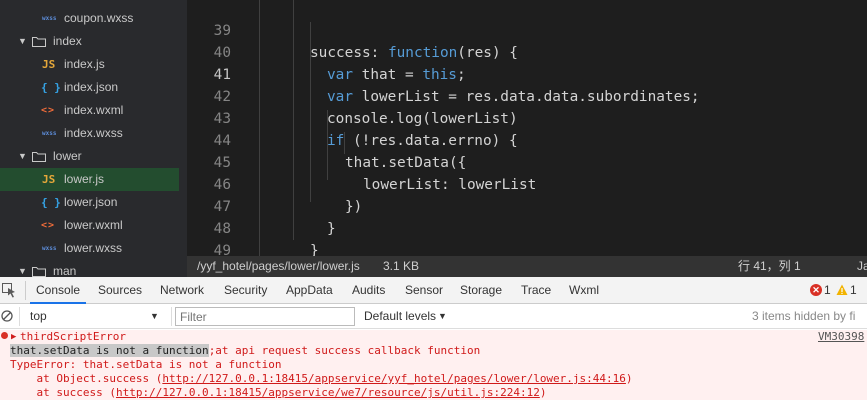 The height and width of the screenshot is (400, 867). Describe the element at coordinates (93, 225) in the screenshot. I see `file-label: lower.wxml` at that location.